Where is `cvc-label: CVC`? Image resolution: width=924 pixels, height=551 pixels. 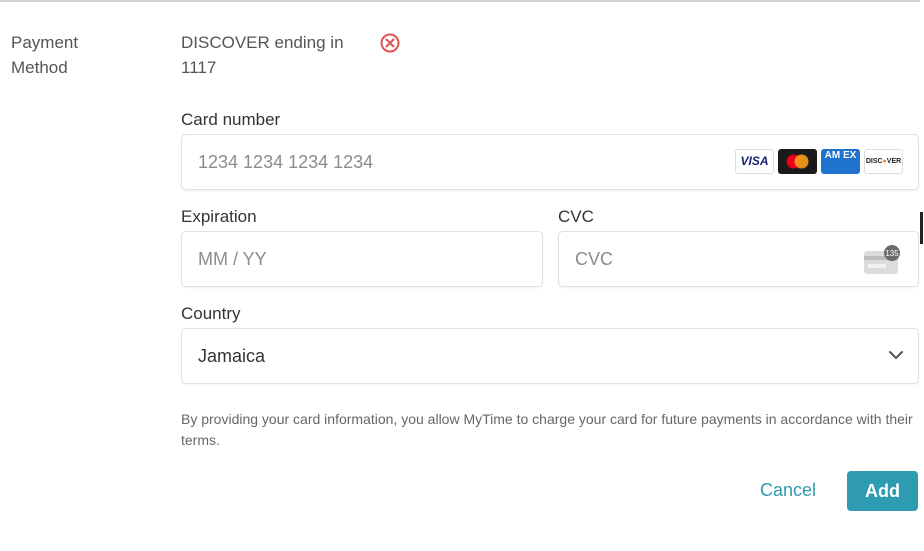
cvc-label: CVC is located at coordinates (576, 216).